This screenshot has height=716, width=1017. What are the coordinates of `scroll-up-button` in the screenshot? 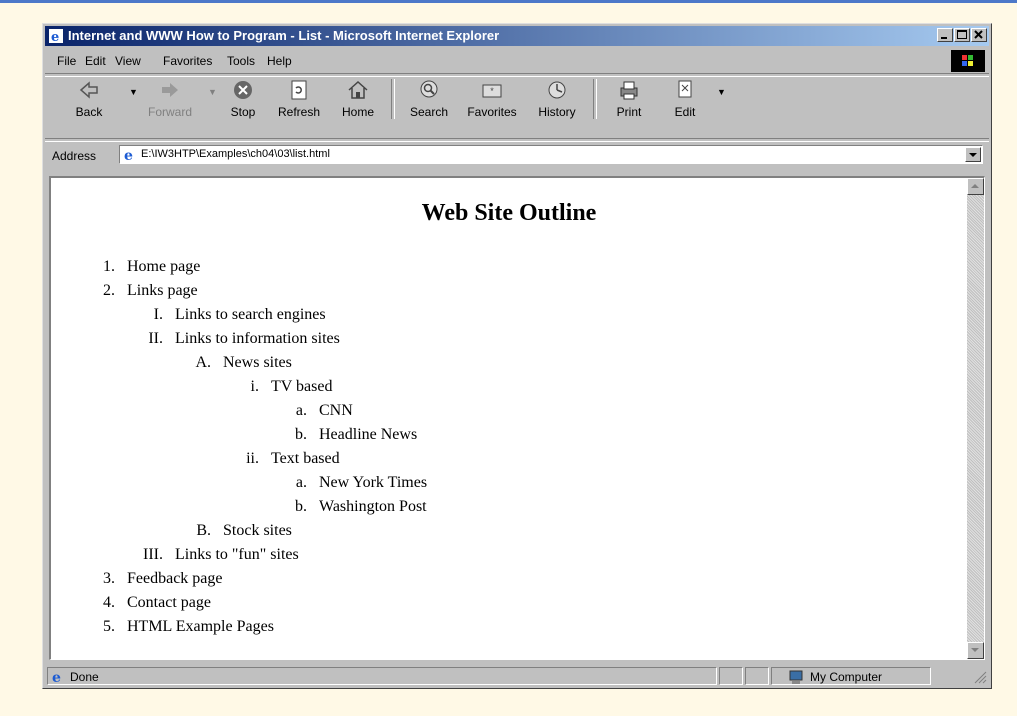 It's located at (975, 186).